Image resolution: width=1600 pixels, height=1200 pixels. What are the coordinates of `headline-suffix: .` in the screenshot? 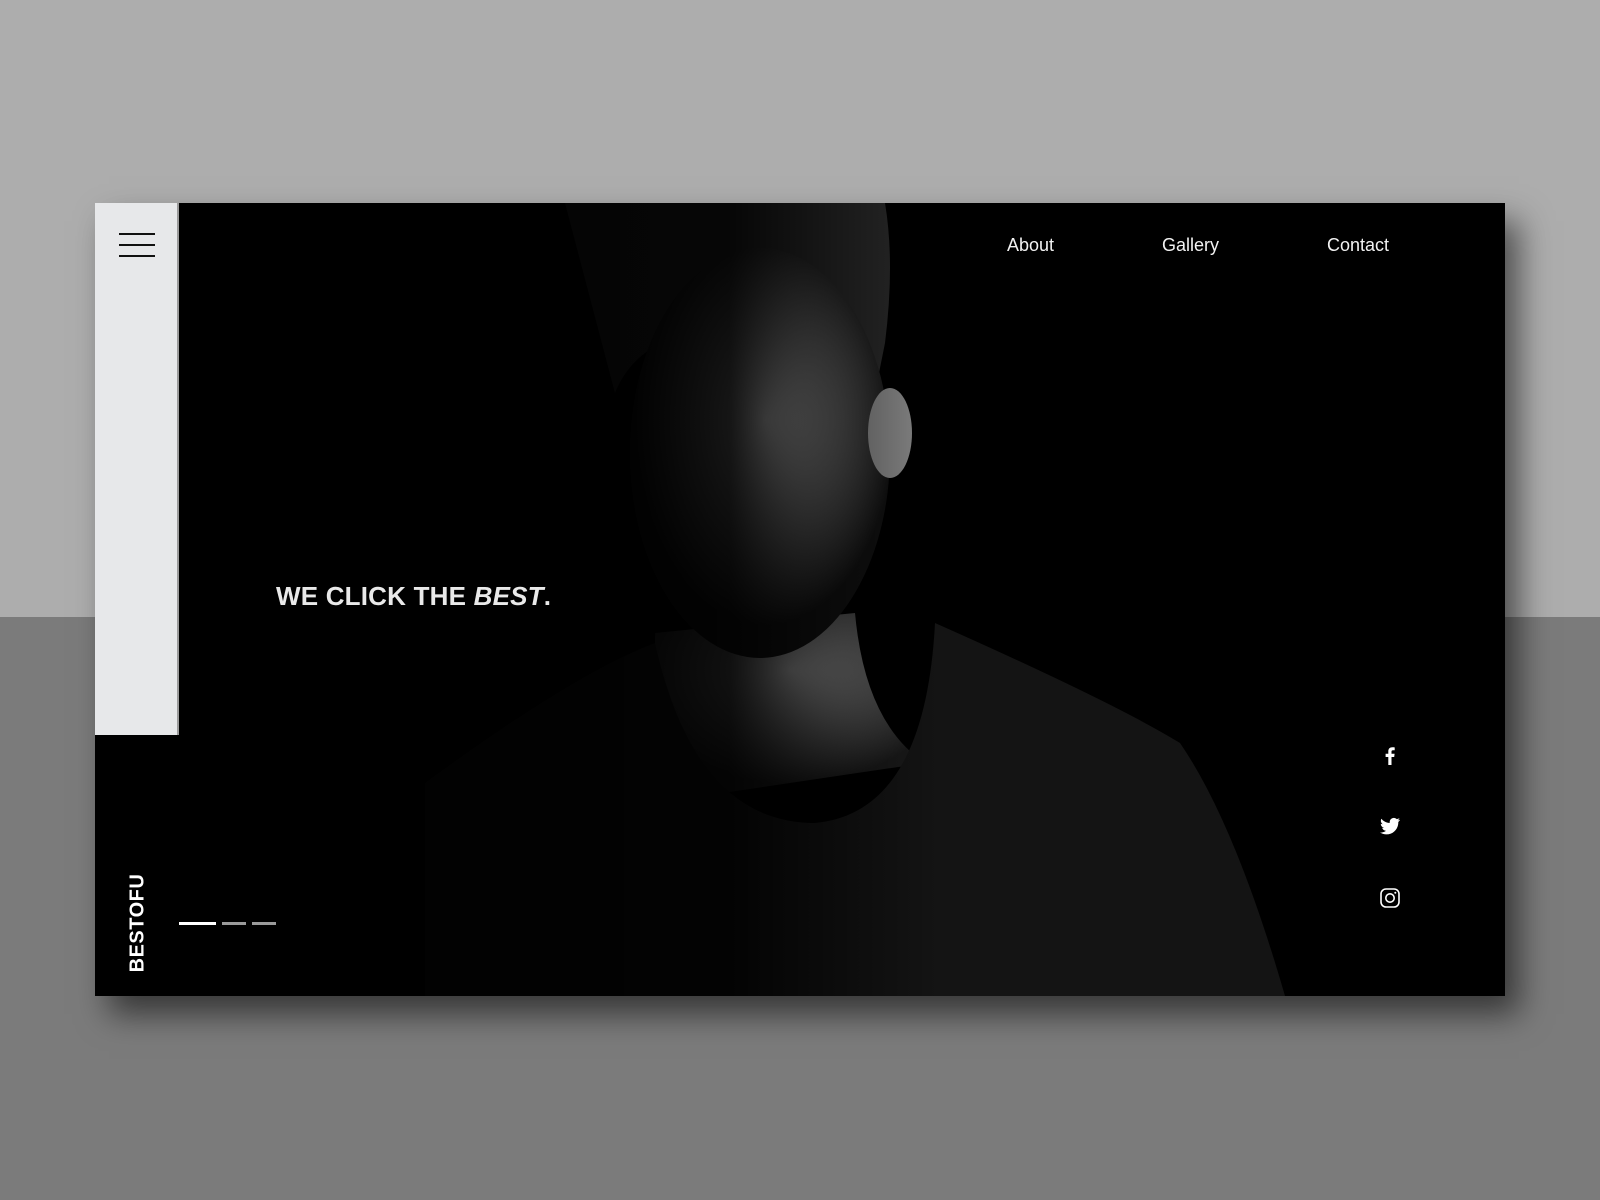 It's located at (547, 596).